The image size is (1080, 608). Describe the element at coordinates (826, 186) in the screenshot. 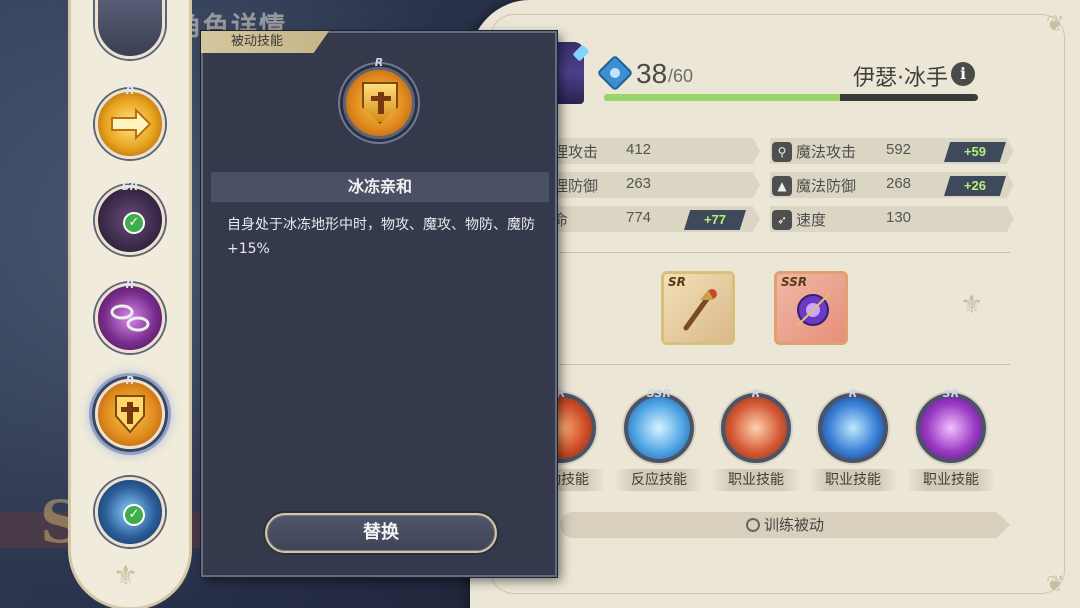

I see `stat-label: 魔法防御` at that location.